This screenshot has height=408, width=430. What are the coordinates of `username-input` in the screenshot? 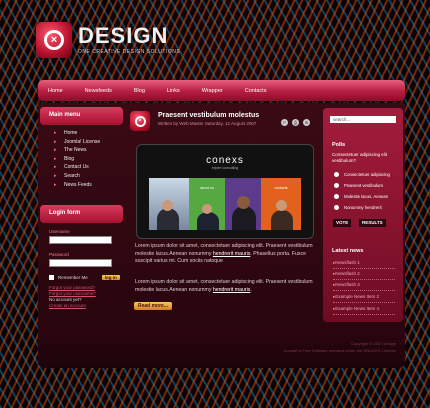 It's located at (80, 240).